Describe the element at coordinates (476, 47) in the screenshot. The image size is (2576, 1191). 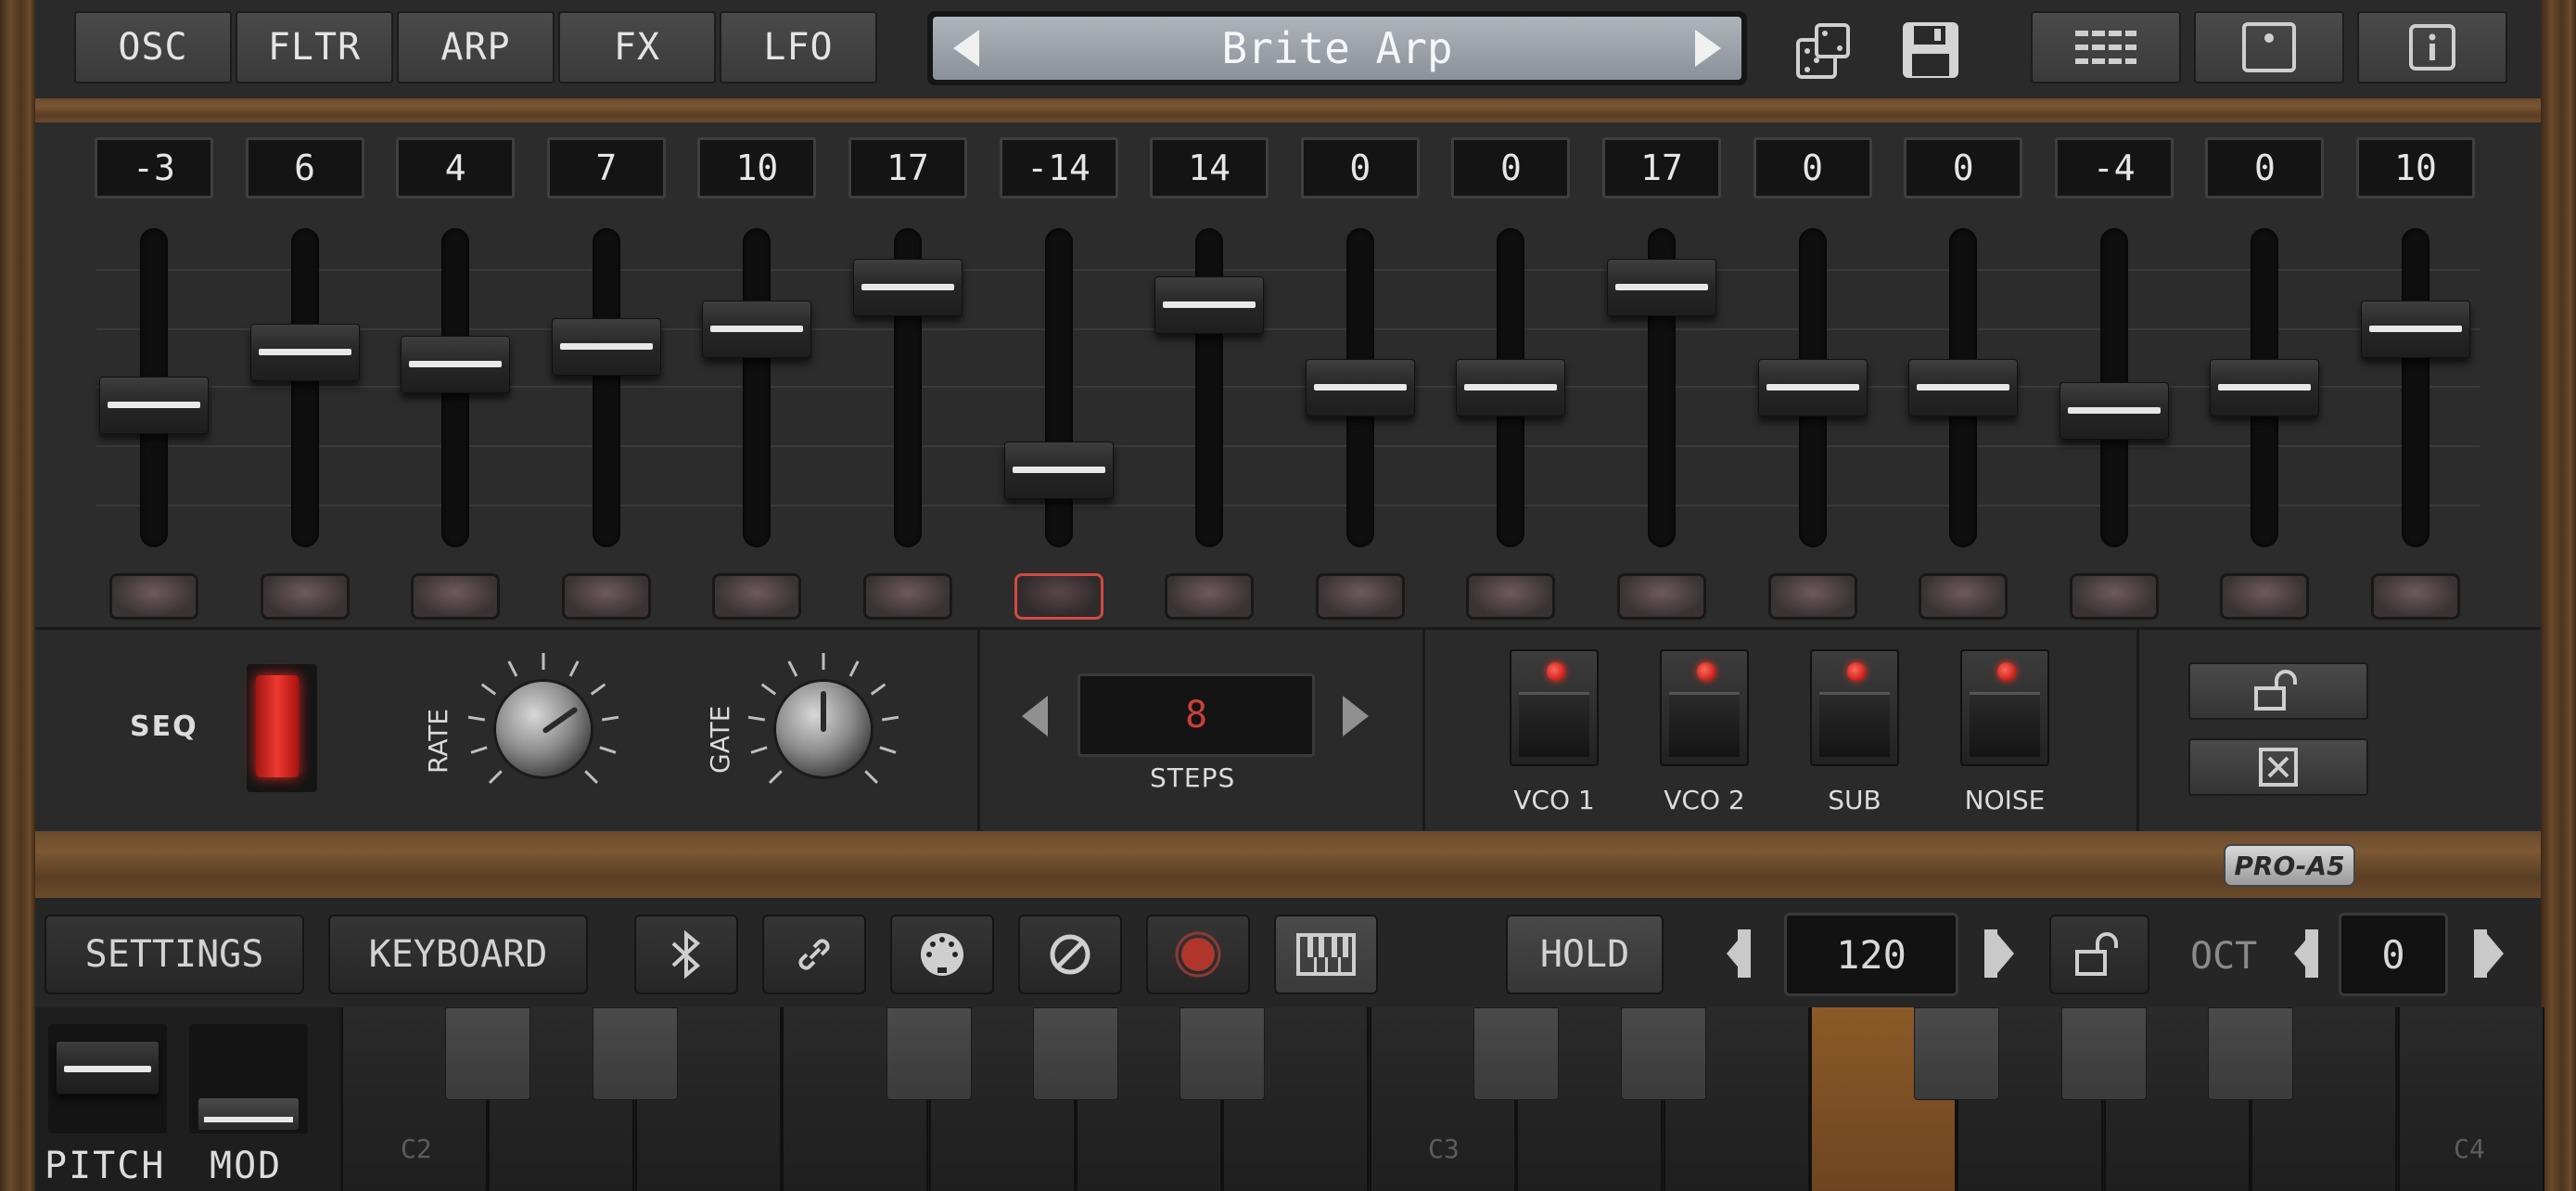
I see `tab-arp: ARP` at that location.